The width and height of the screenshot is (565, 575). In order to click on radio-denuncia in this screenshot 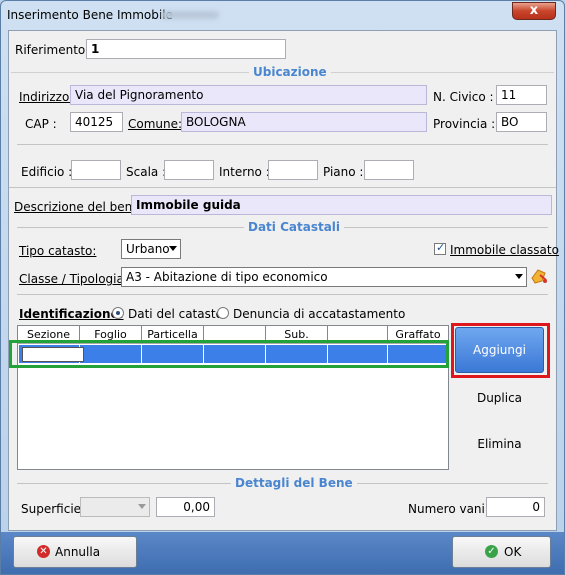, I will do `click(223, 313)`.